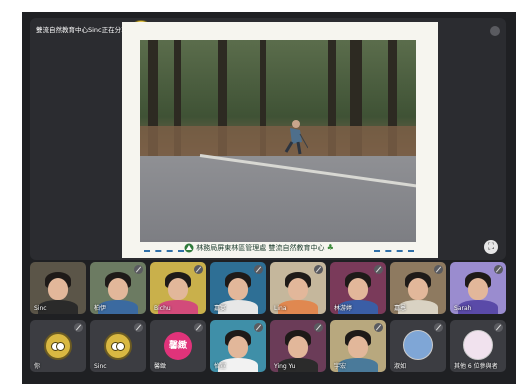 Image resolution: width=518 pixels, height=389 pixels. I want to click on tree-icon: ♣, so click(330, 247).